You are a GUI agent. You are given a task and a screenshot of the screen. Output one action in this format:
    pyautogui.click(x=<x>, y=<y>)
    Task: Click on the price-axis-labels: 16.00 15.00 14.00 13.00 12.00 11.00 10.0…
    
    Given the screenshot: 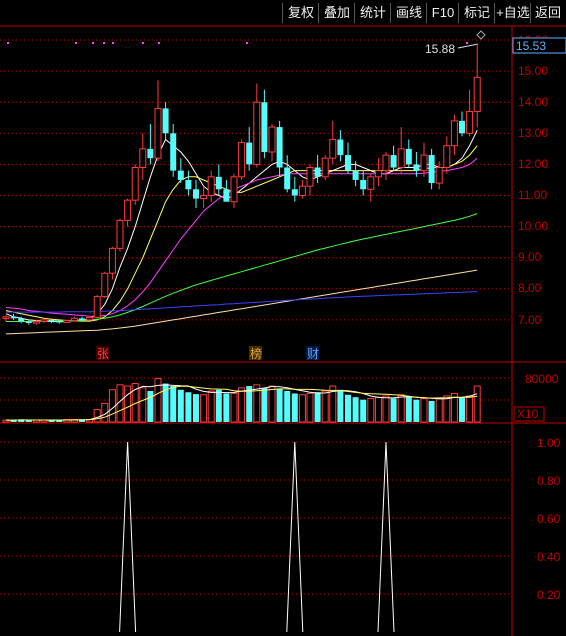 What is the action you would take?
    pyautogui.click(x=533, y=180)
    